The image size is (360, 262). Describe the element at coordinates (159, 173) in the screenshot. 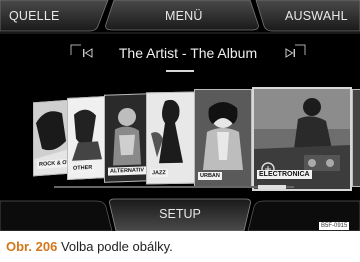

I see `cover-label-jazz: JAZZ` at that location.